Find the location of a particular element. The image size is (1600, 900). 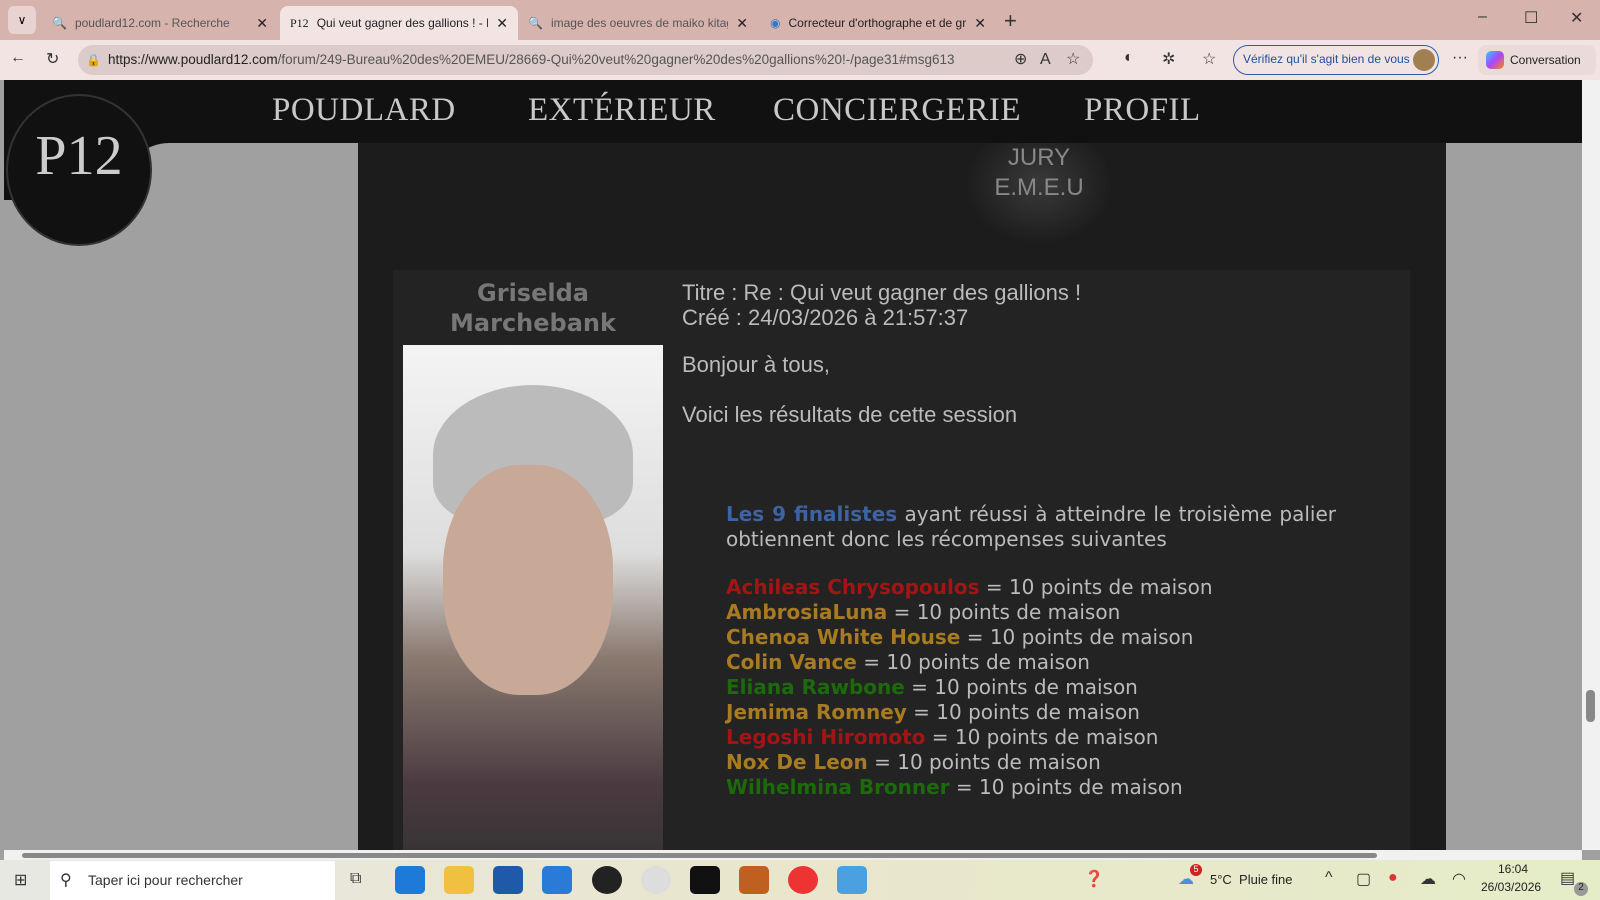

file-explorer-icon is located at coordinates (459, 880).